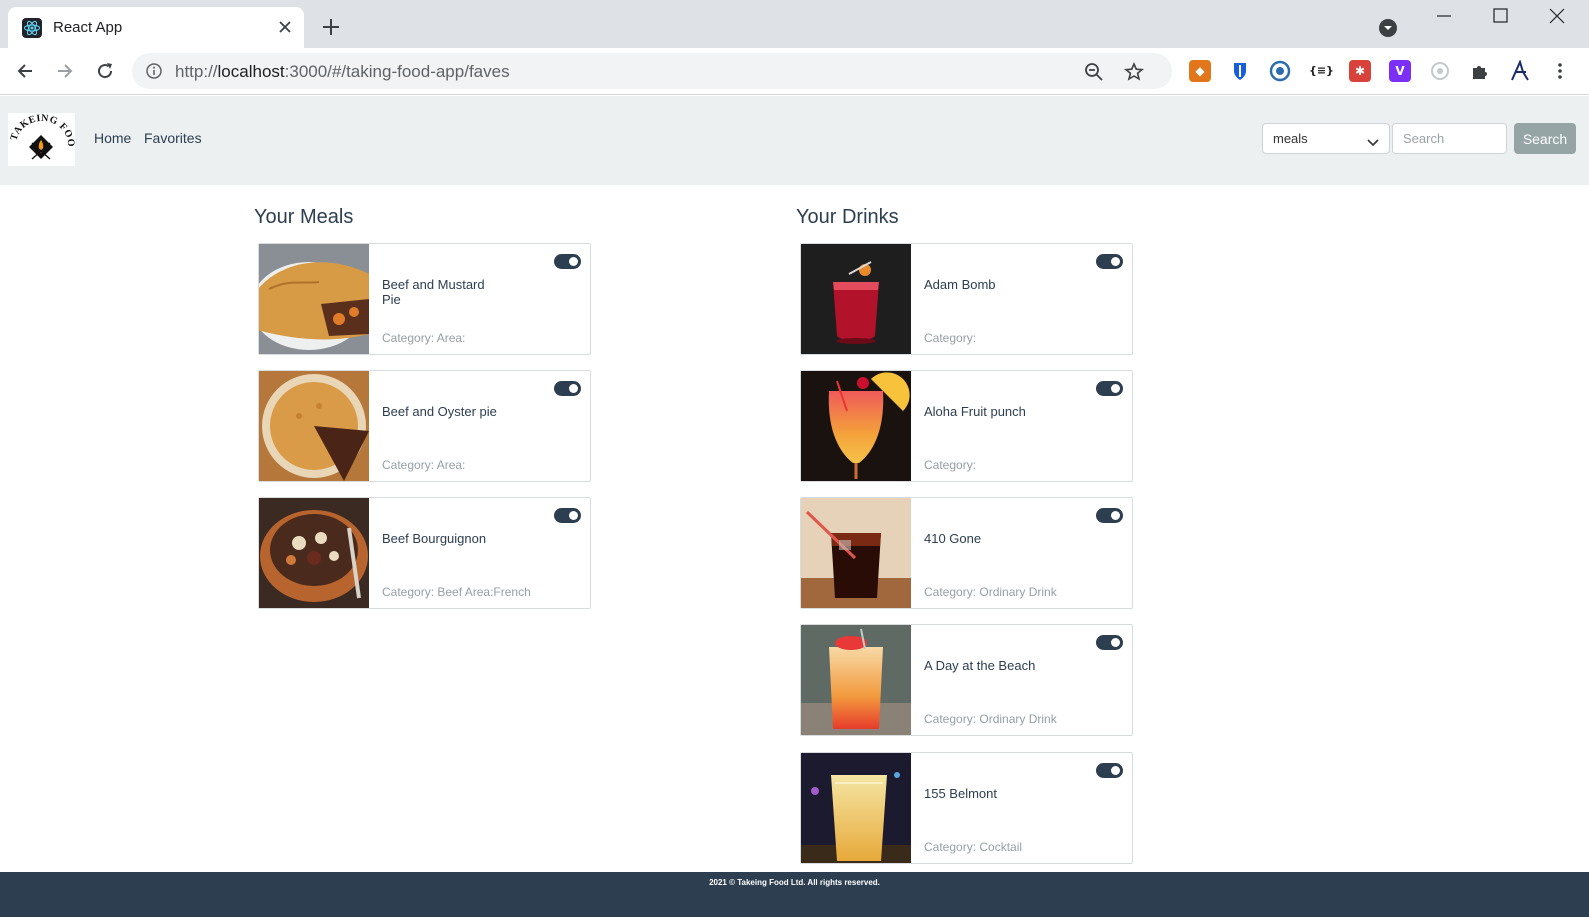  What do you see at coordinates (434, 538) in the screenshot?
I see `meal-title: Beef Bourguignon` at bounding box center [434, 538].